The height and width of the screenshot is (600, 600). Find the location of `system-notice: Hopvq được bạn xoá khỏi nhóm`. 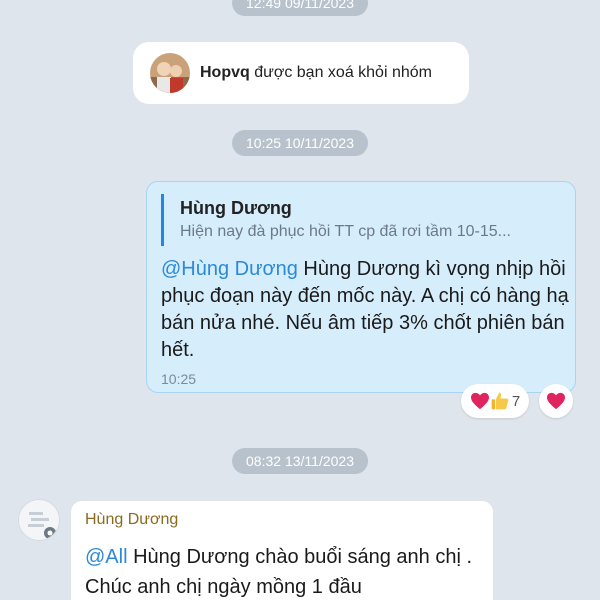

system-notice: Hopvq được bạn xoá khỏi nhóm is located at coordinates (301, 73).